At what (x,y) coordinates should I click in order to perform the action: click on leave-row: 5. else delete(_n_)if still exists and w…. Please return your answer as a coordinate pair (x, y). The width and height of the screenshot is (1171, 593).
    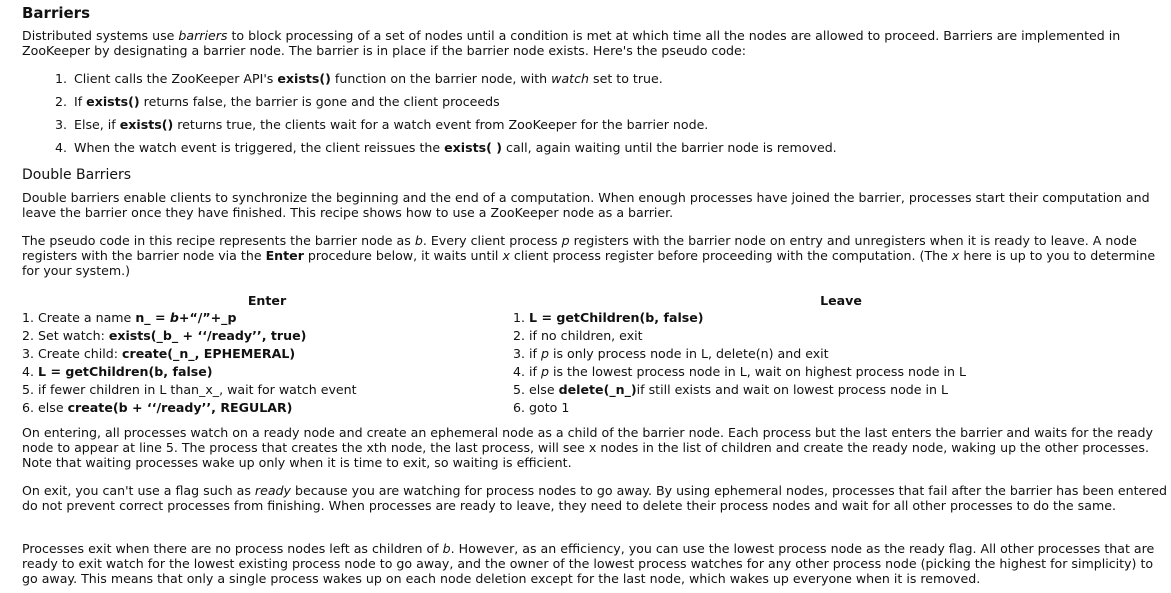
    Looking at the image, I should click on (841, 391).